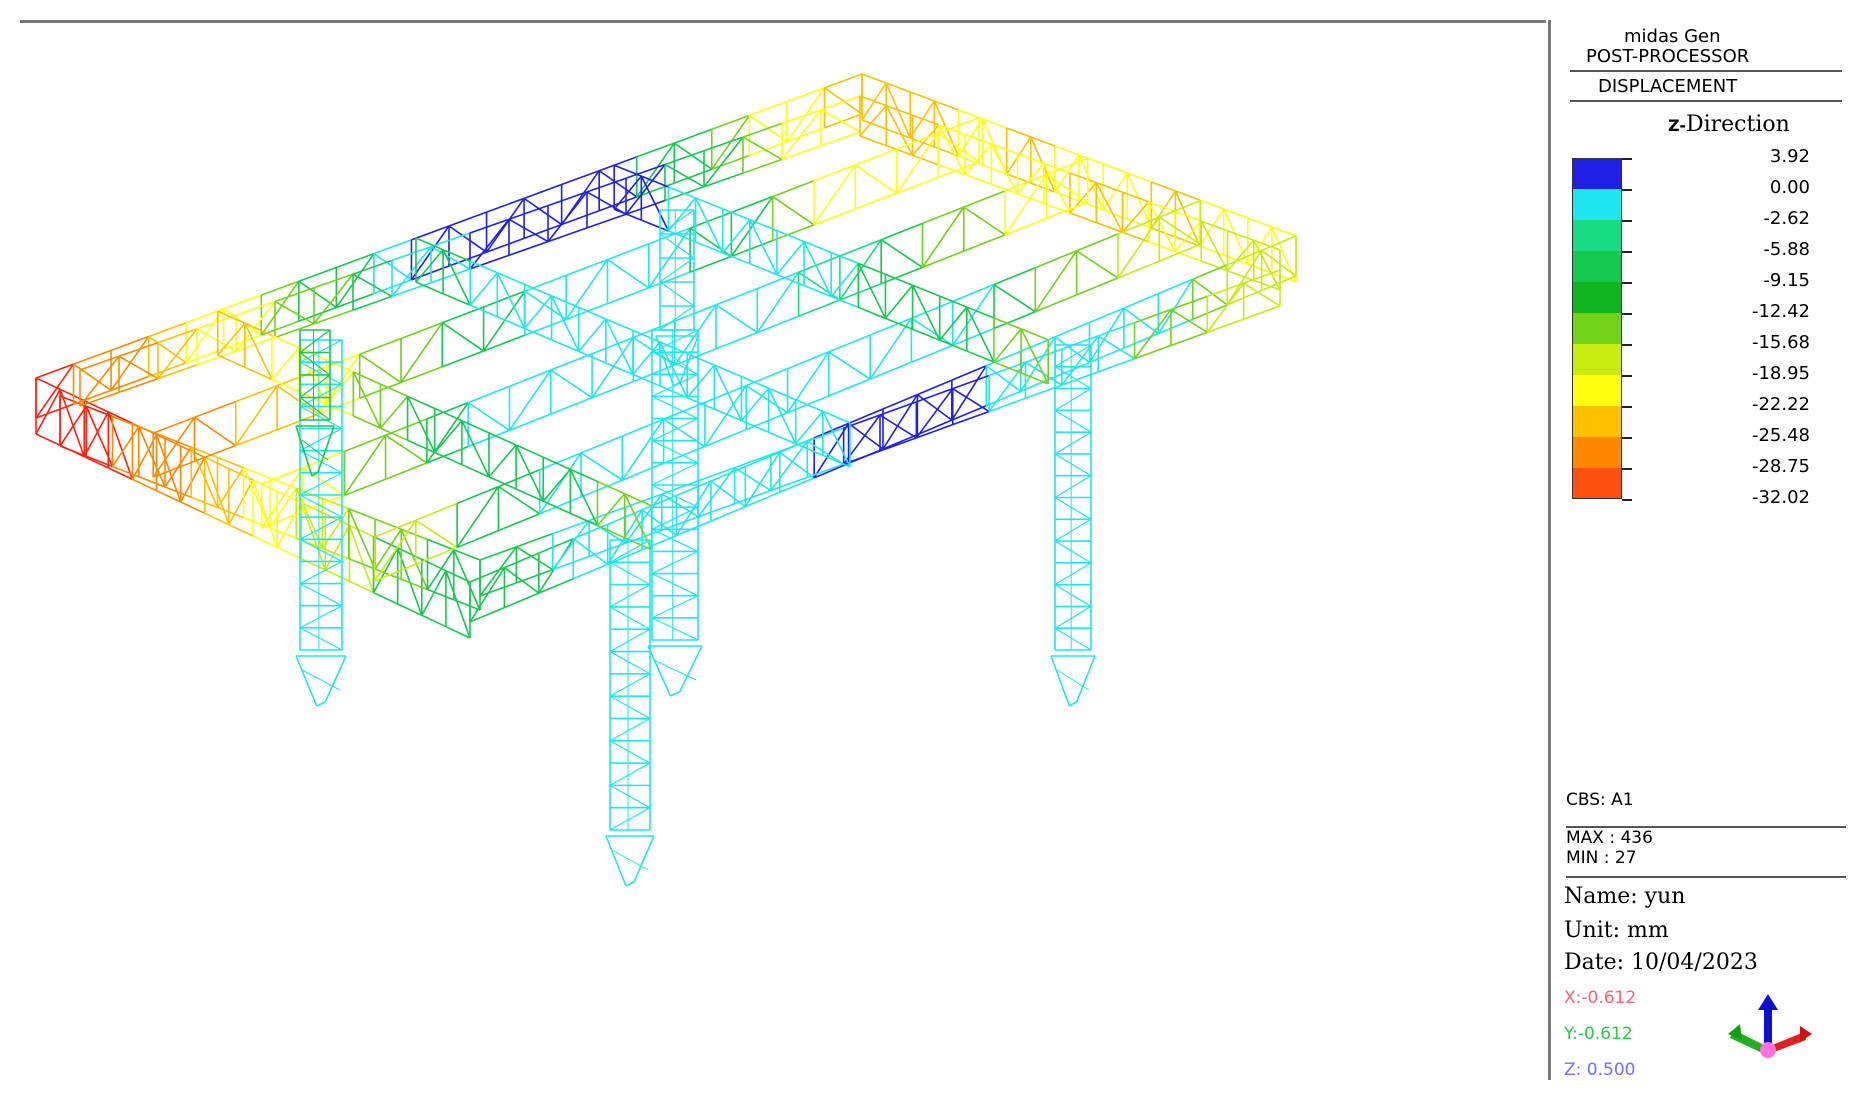  What do you see at coordinates (1668, 86) in the screenshot?
I see `result-type-label: DISPLACEMENT` at bounding box center [1668, 86].